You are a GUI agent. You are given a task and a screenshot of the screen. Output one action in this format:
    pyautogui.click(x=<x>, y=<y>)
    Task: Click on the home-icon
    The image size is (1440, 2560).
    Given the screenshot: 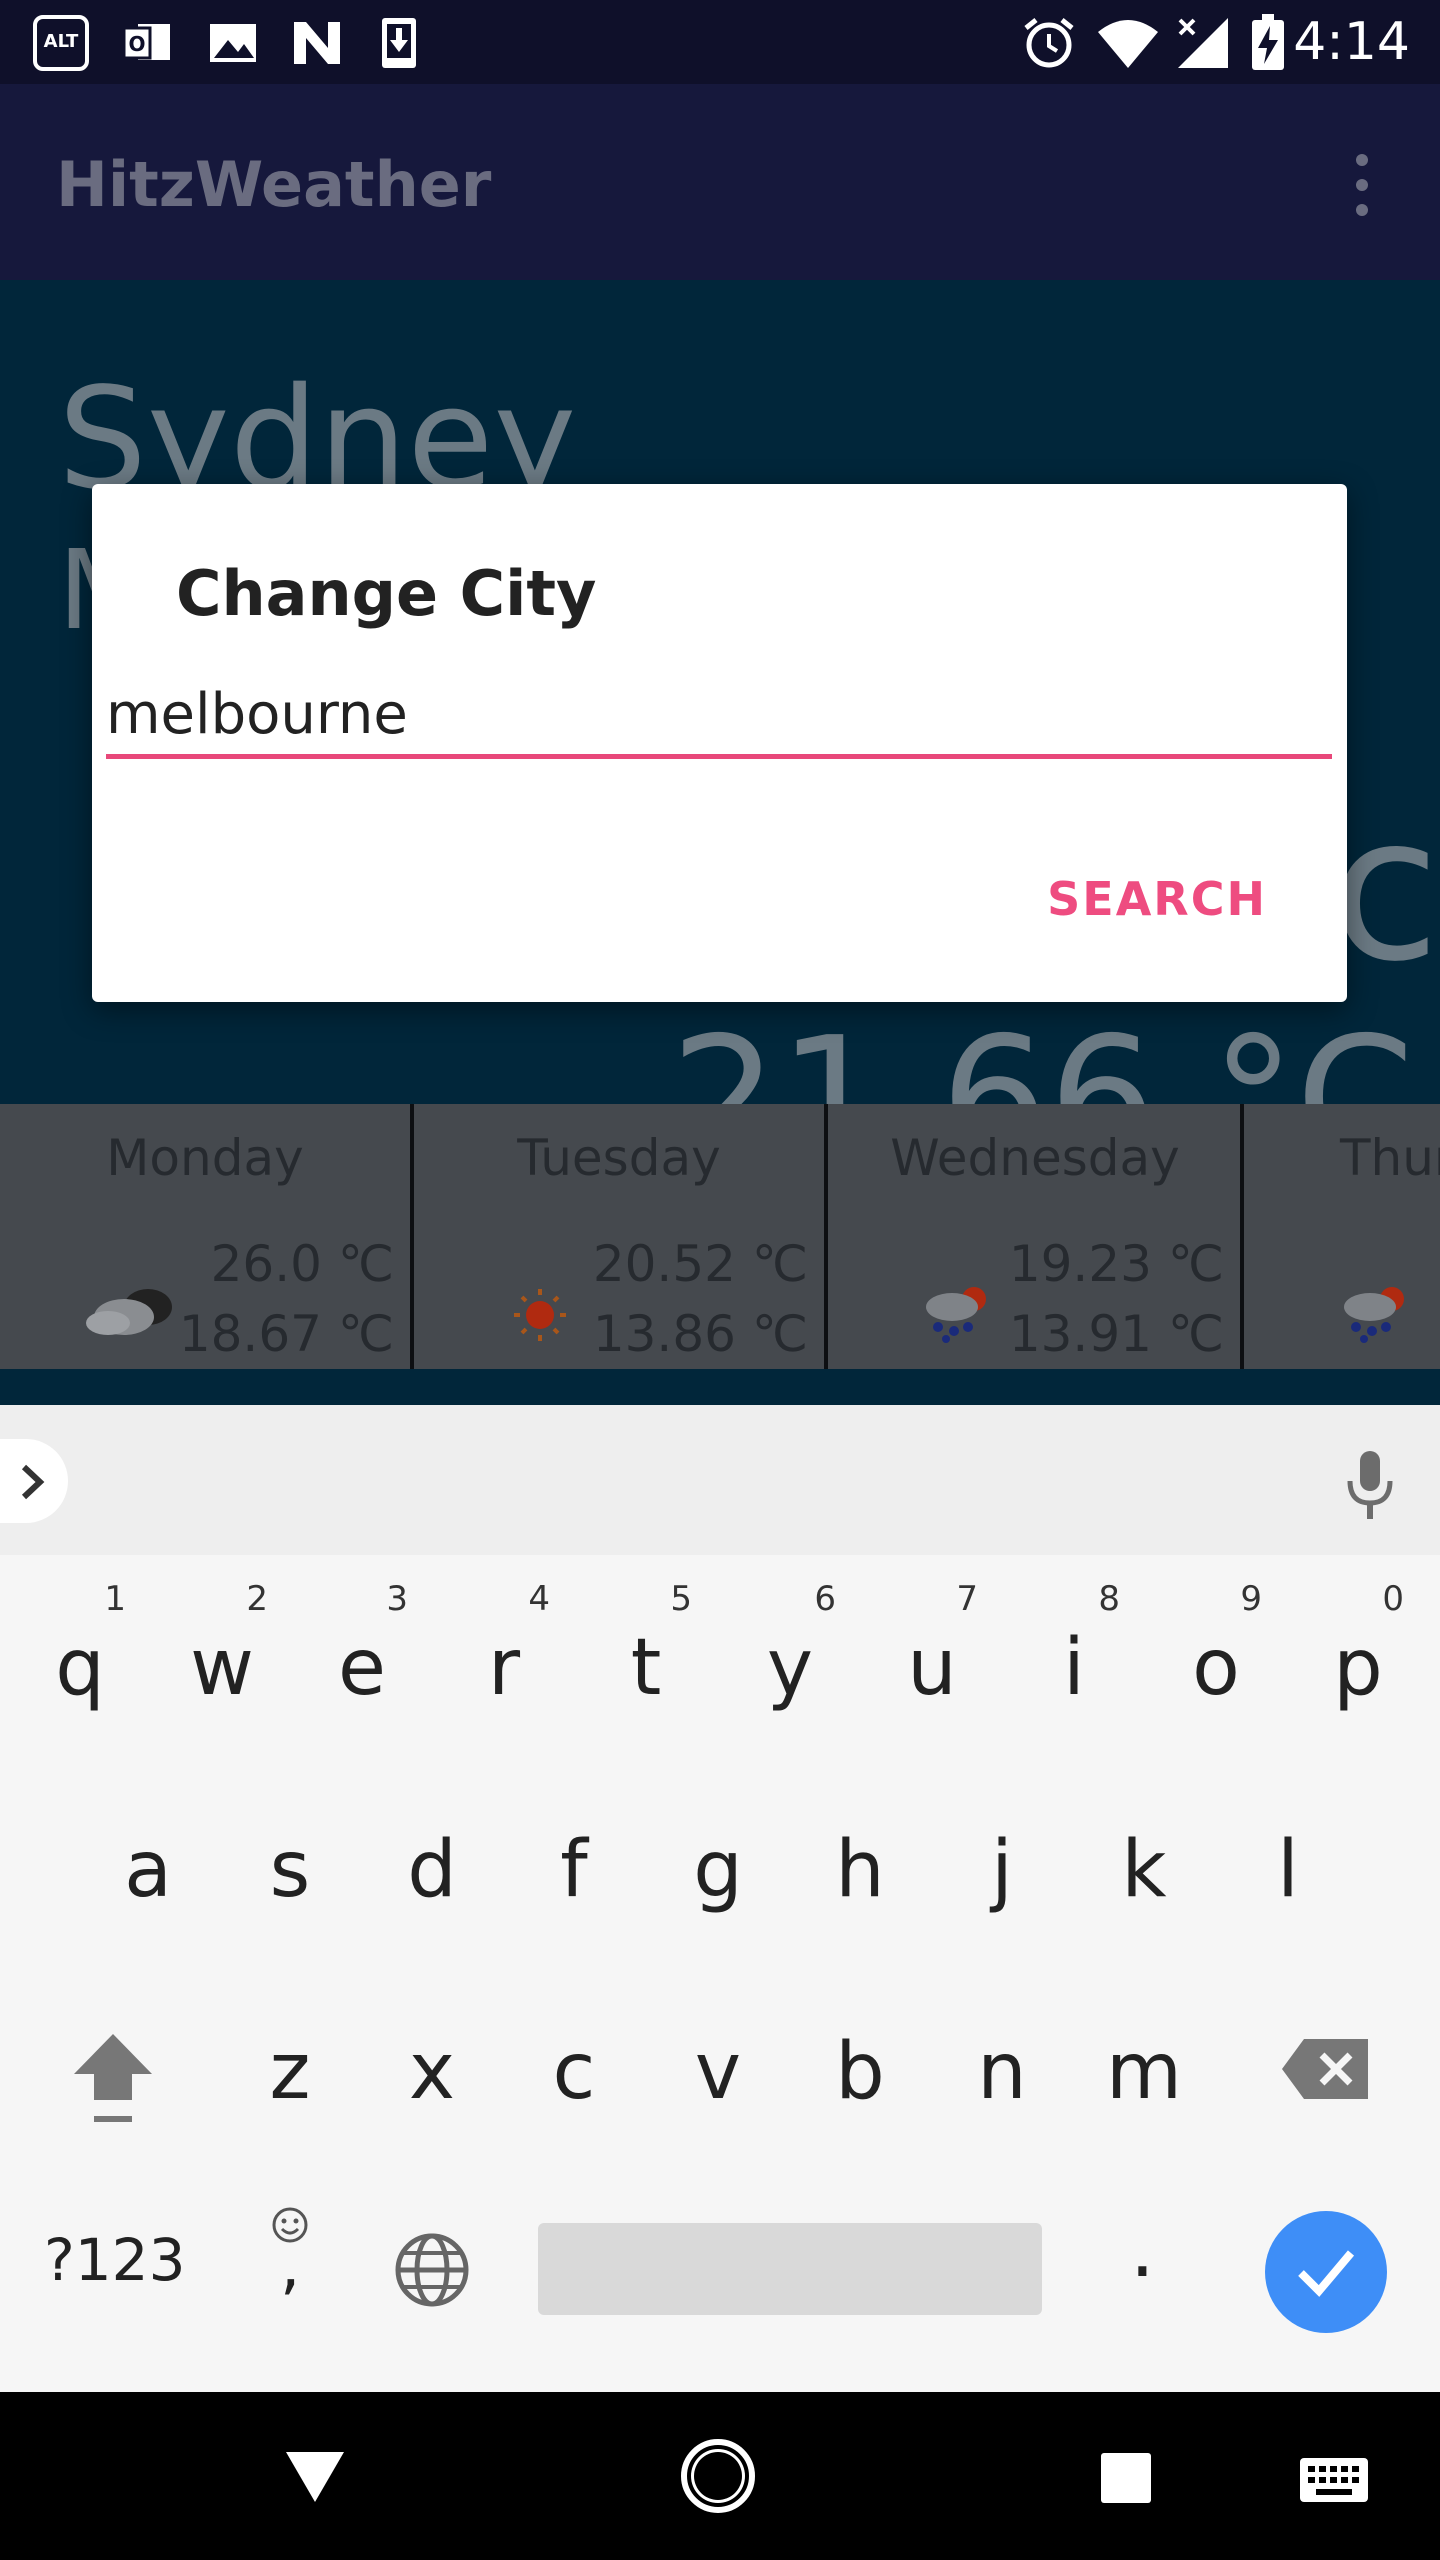 What is the action you would take?
    pyautogui.click(x=718, y=2476)
    